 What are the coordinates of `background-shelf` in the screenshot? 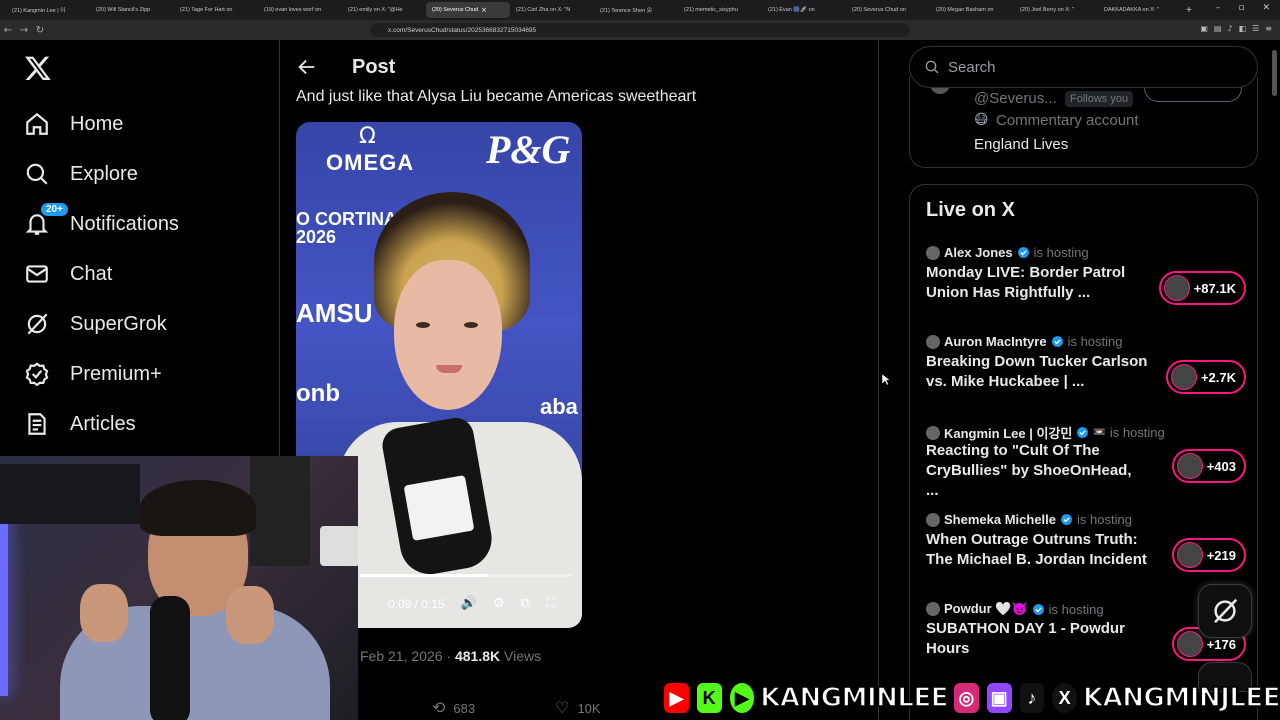 It's located at (70, 494).